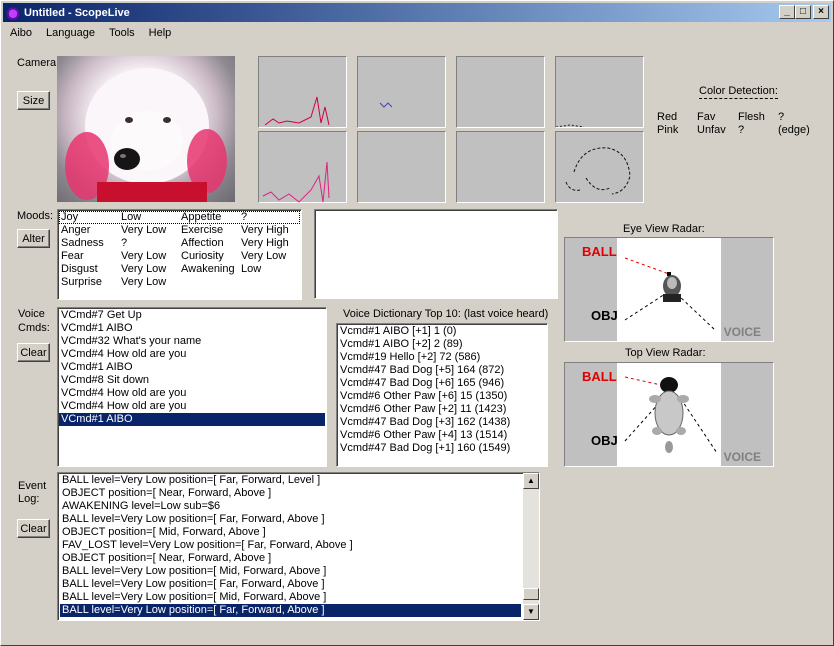 Image resolution: width=834 pixels, height=646 pixels. What do you see at coordinates (401, 92) in the screenshot?
I see `thumb-fav` at bounding box center [401, 92].